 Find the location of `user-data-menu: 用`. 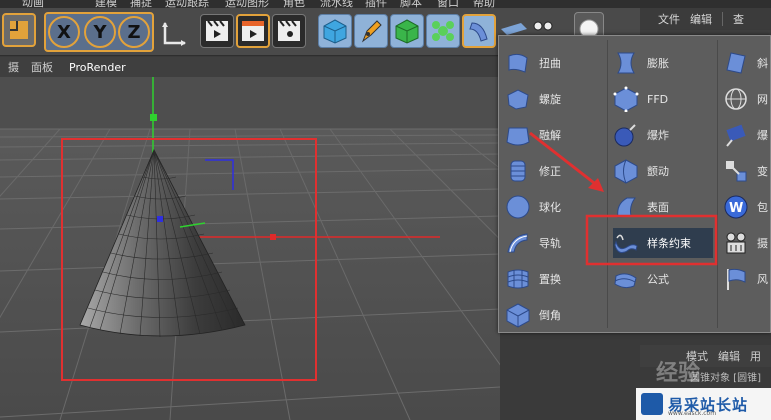

user-data-menu: 用 is located at coordinates (755, 356).